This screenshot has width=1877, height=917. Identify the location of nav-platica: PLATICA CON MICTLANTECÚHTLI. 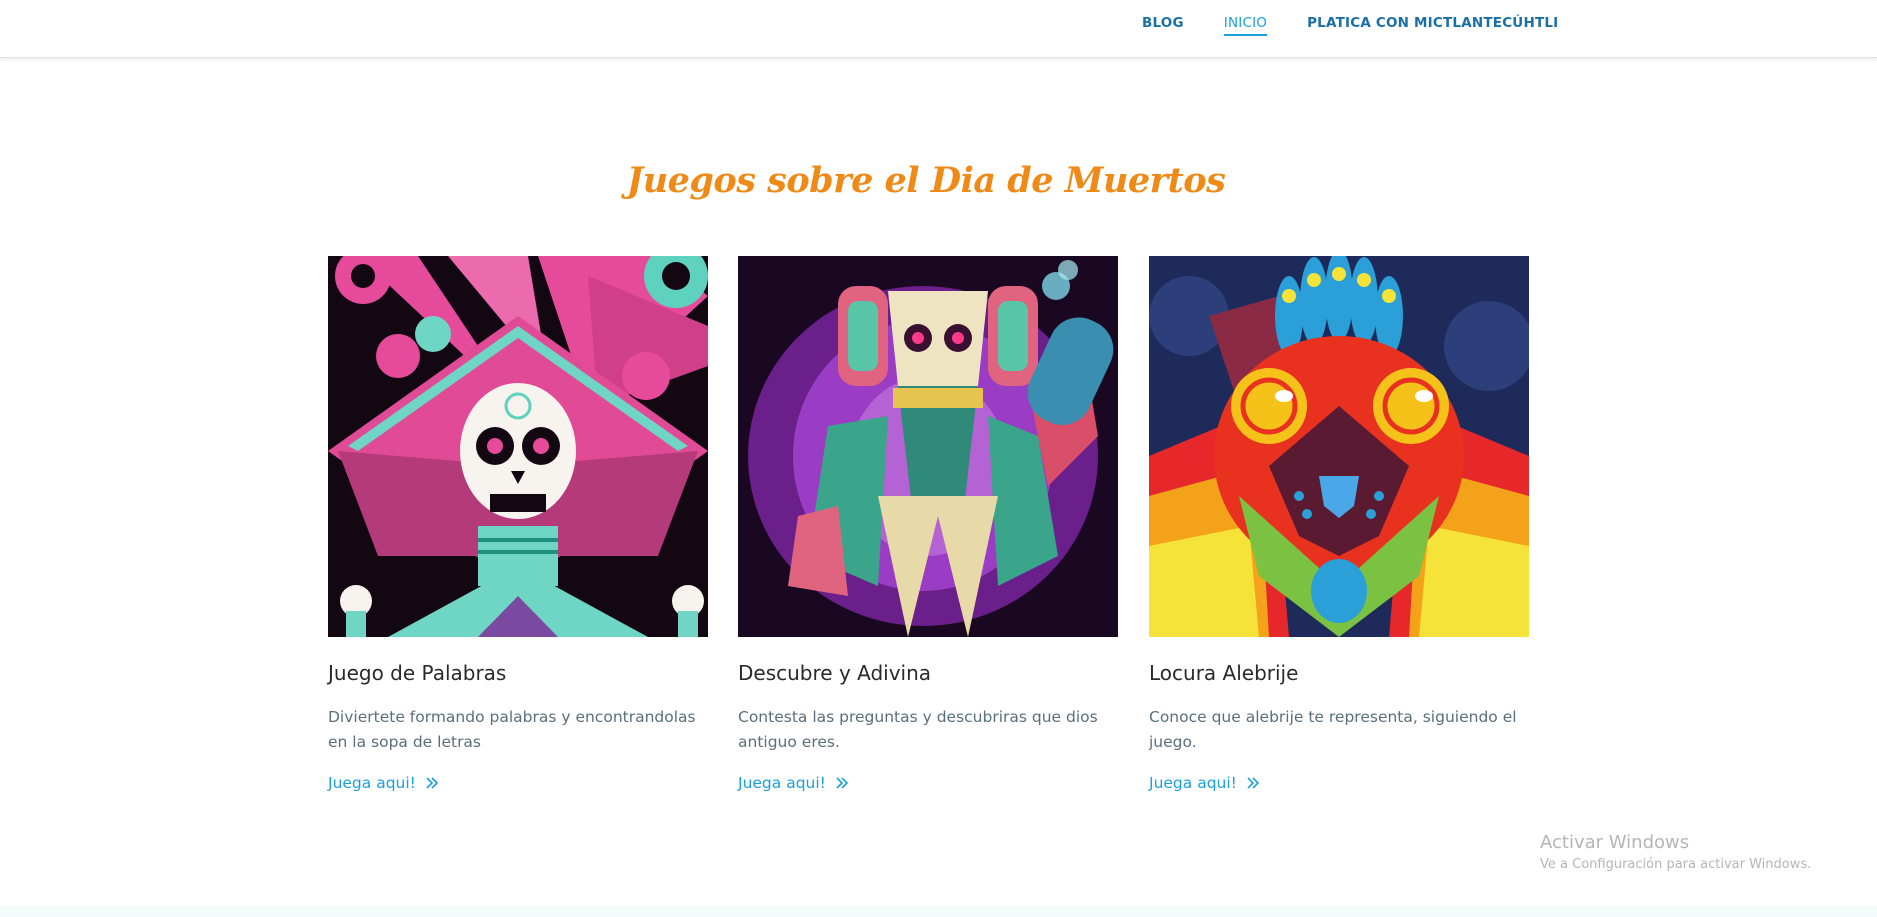
(1432, 25).